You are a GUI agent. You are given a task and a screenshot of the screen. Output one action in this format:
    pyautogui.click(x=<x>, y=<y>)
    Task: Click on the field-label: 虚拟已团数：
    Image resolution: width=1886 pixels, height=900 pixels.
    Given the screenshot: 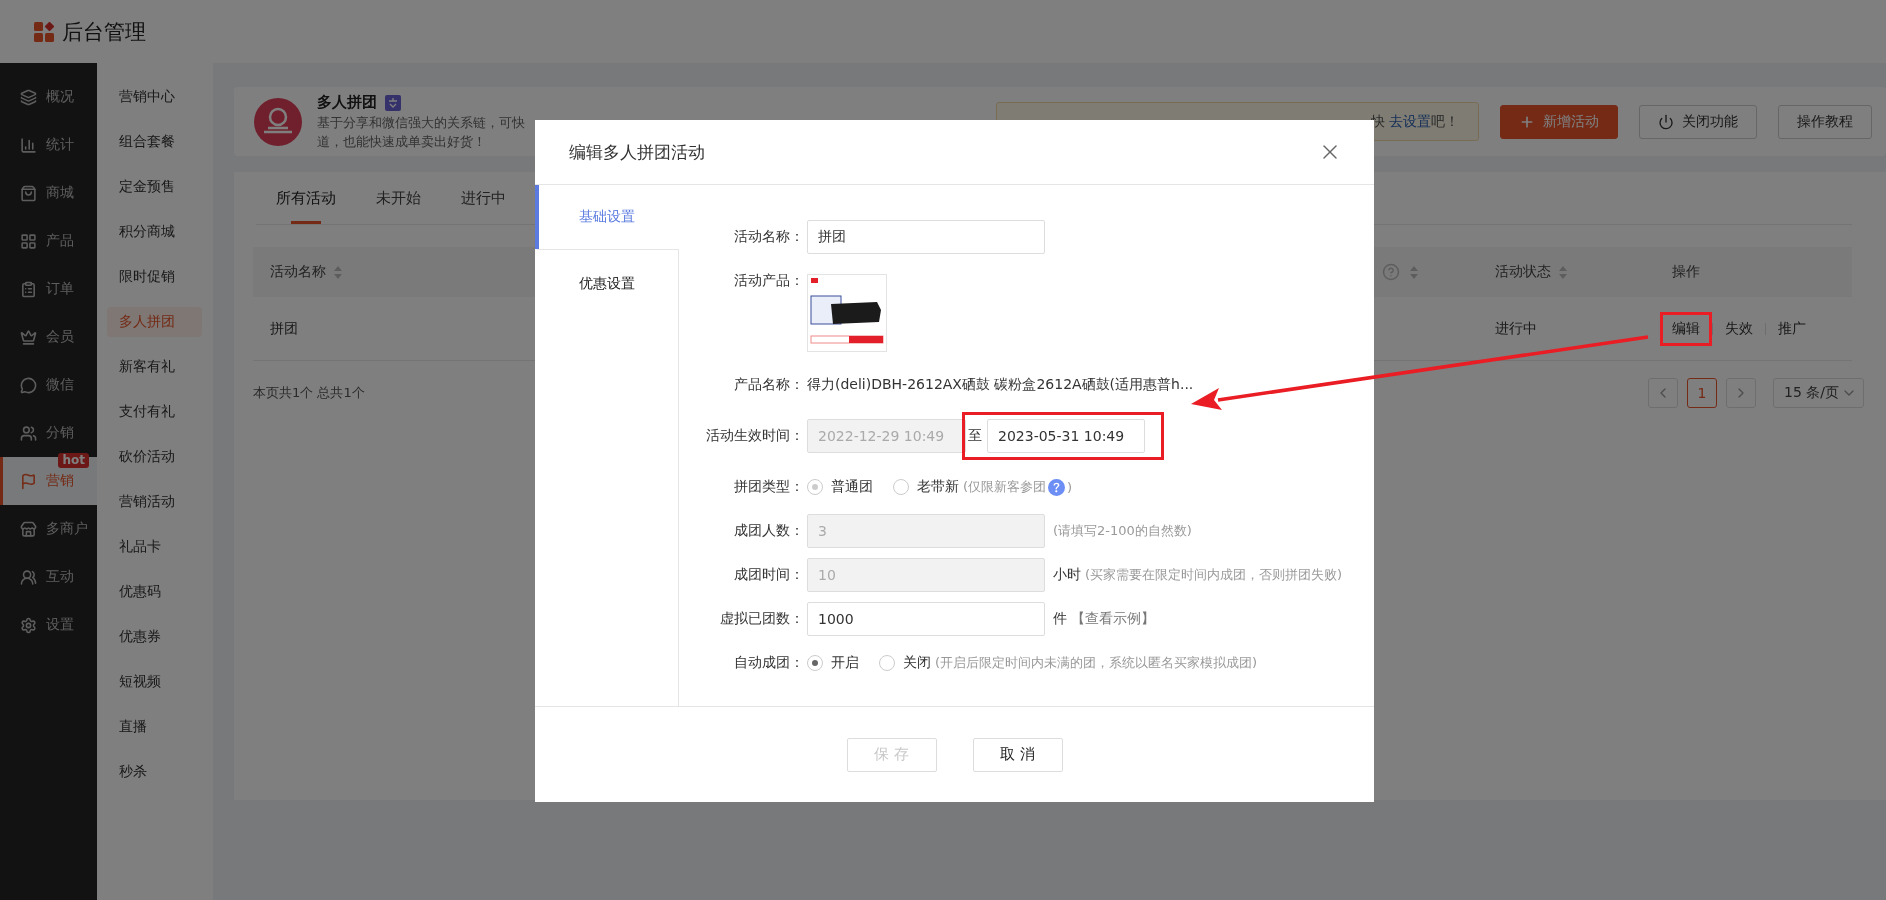 What is the action you would take?
    pyautogui.click(x=762, y=619)
    